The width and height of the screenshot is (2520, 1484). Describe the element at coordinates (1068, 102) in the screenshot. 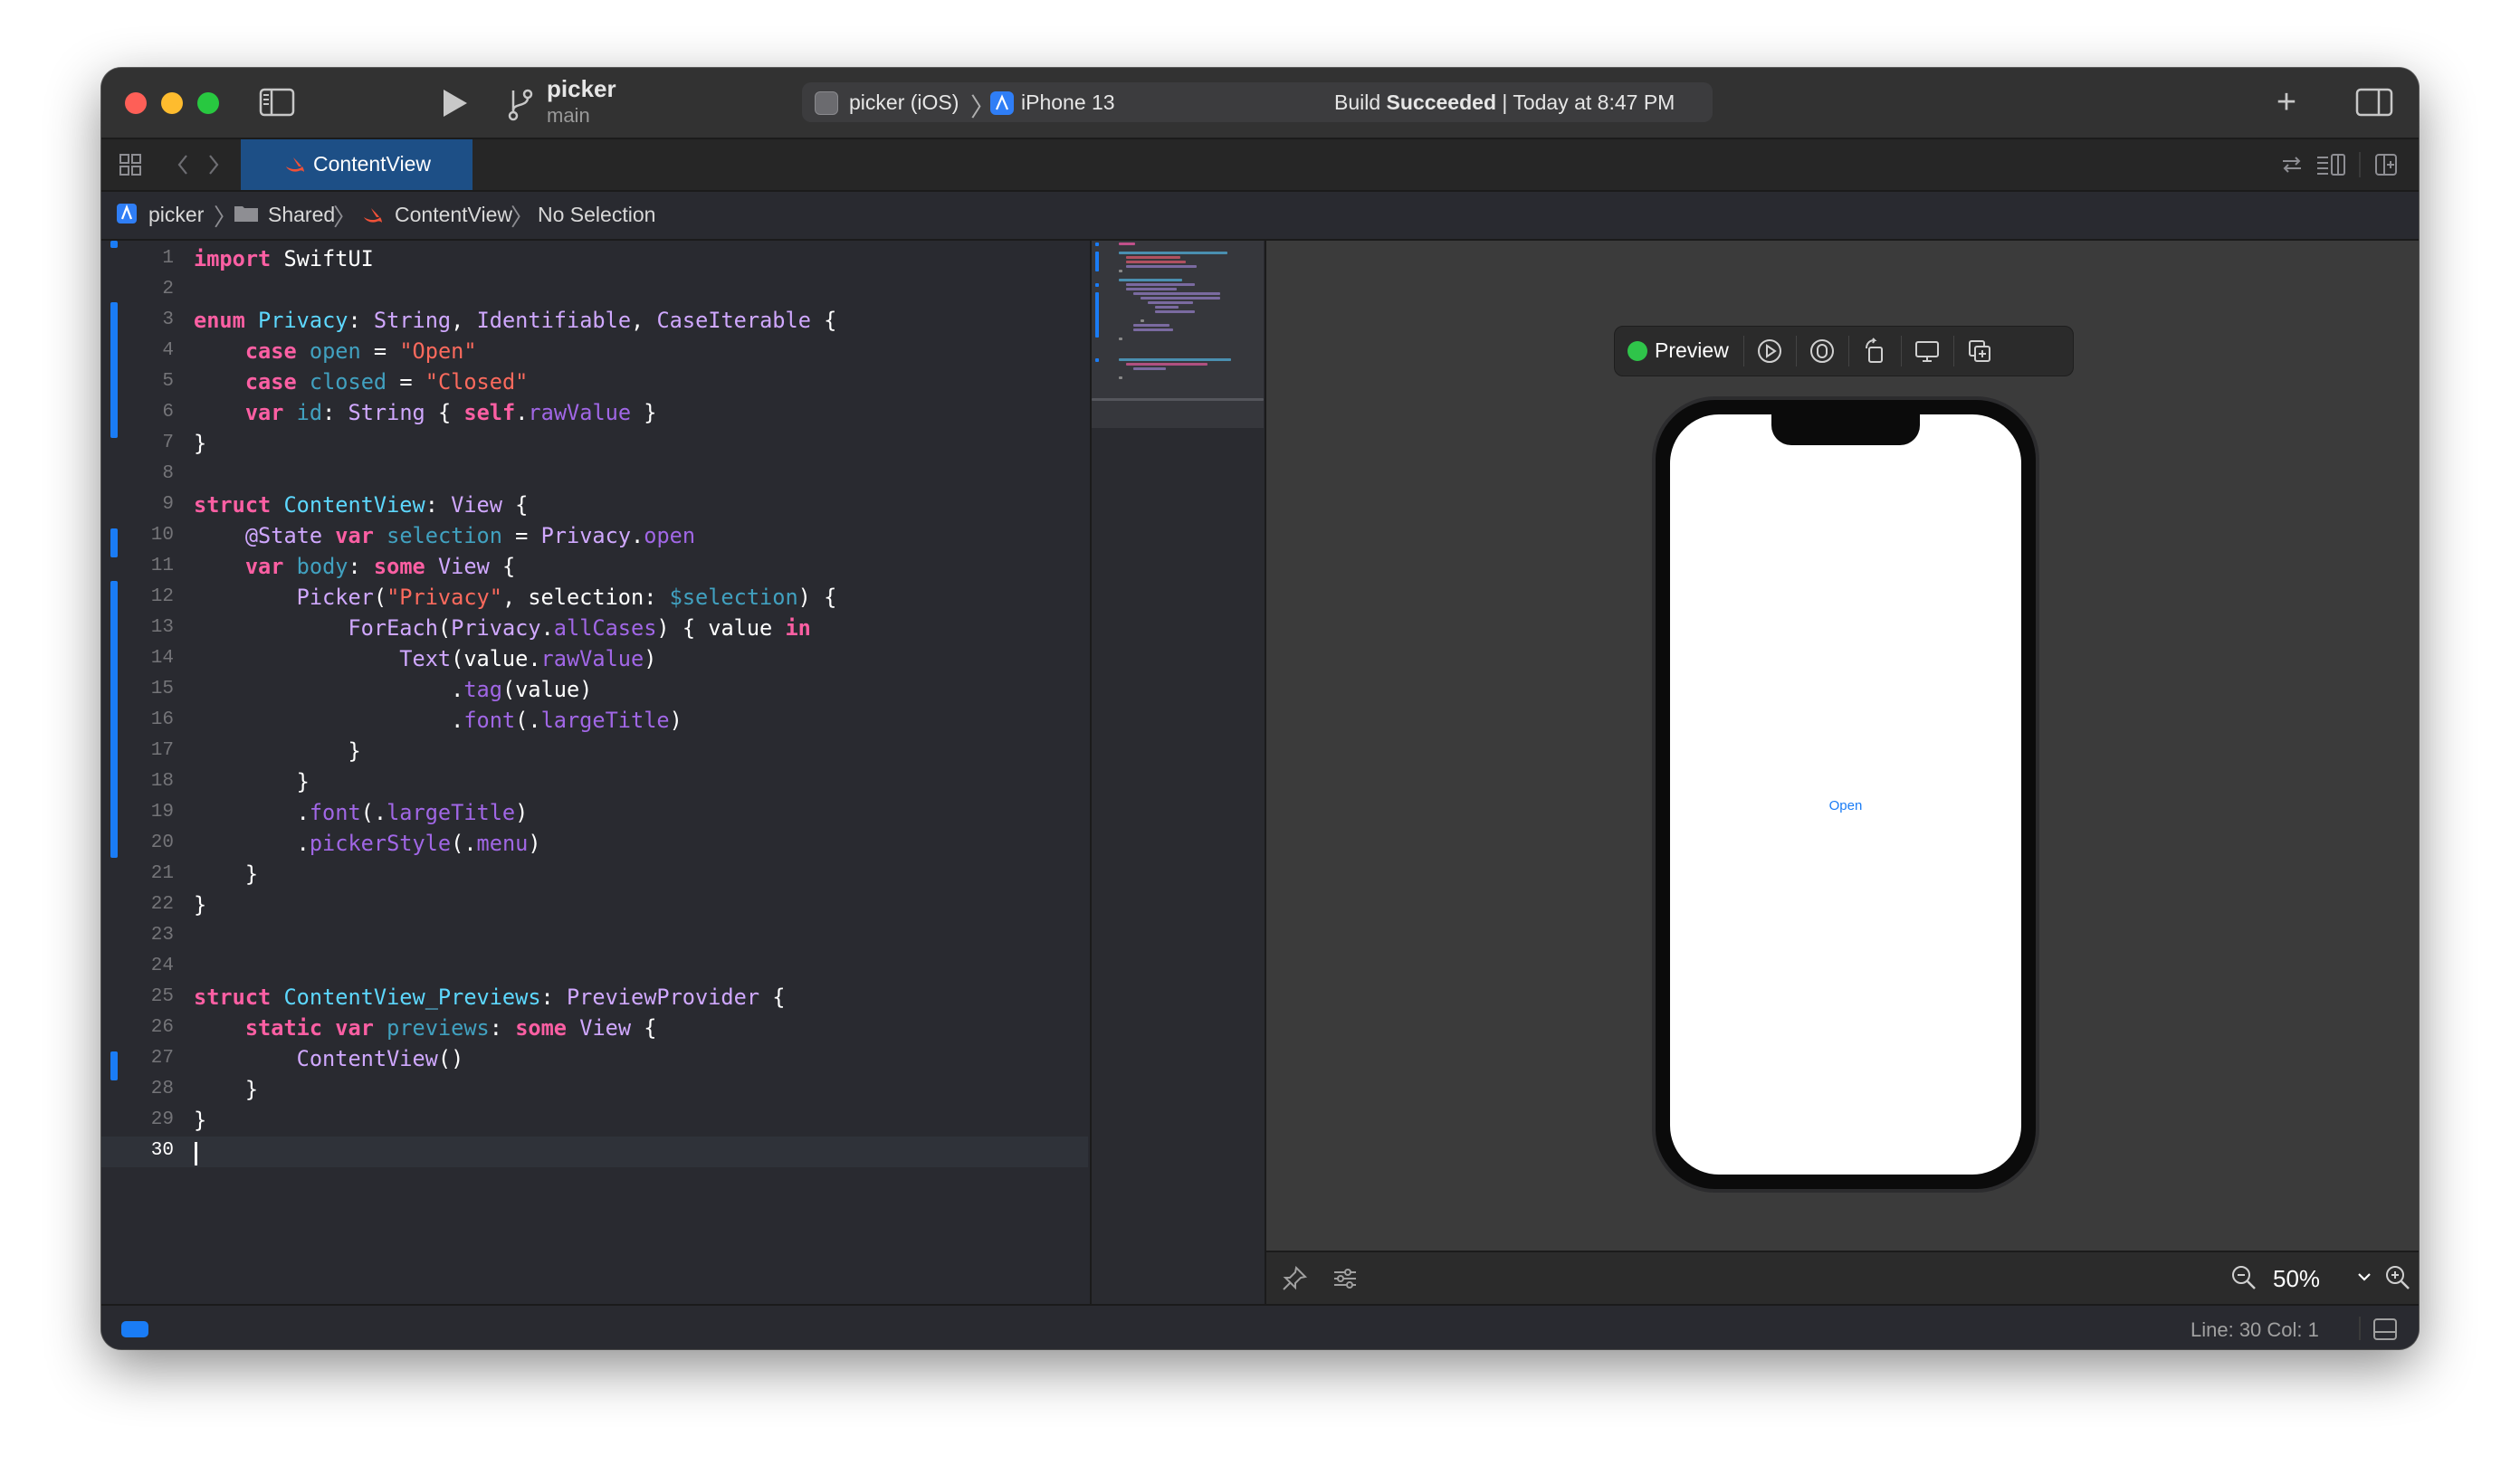

I see `device-selector: iPhone 13` at that location.